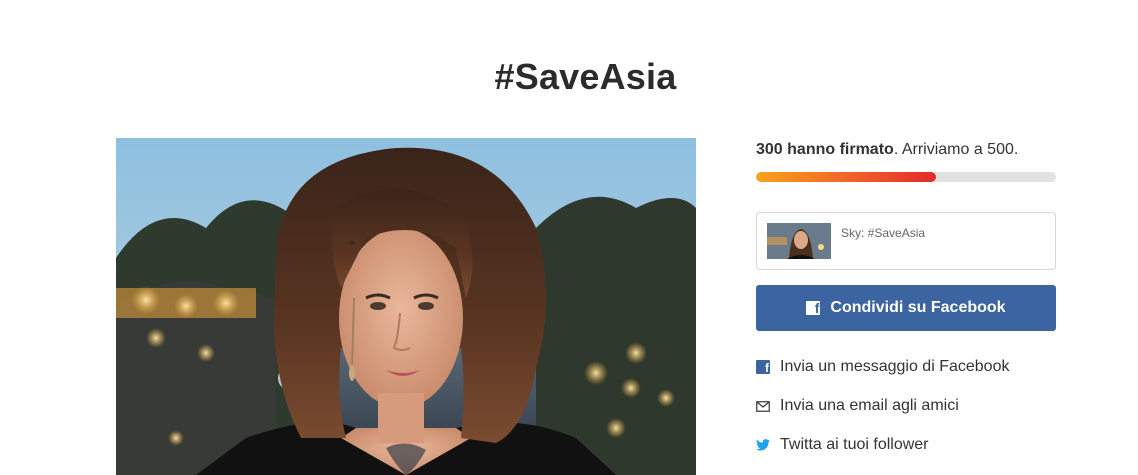 This screenshot has height=475, width=1138. I want to click on signature-count: 300 hanno firmato. Arriviamo a 500., so click(906, 150).